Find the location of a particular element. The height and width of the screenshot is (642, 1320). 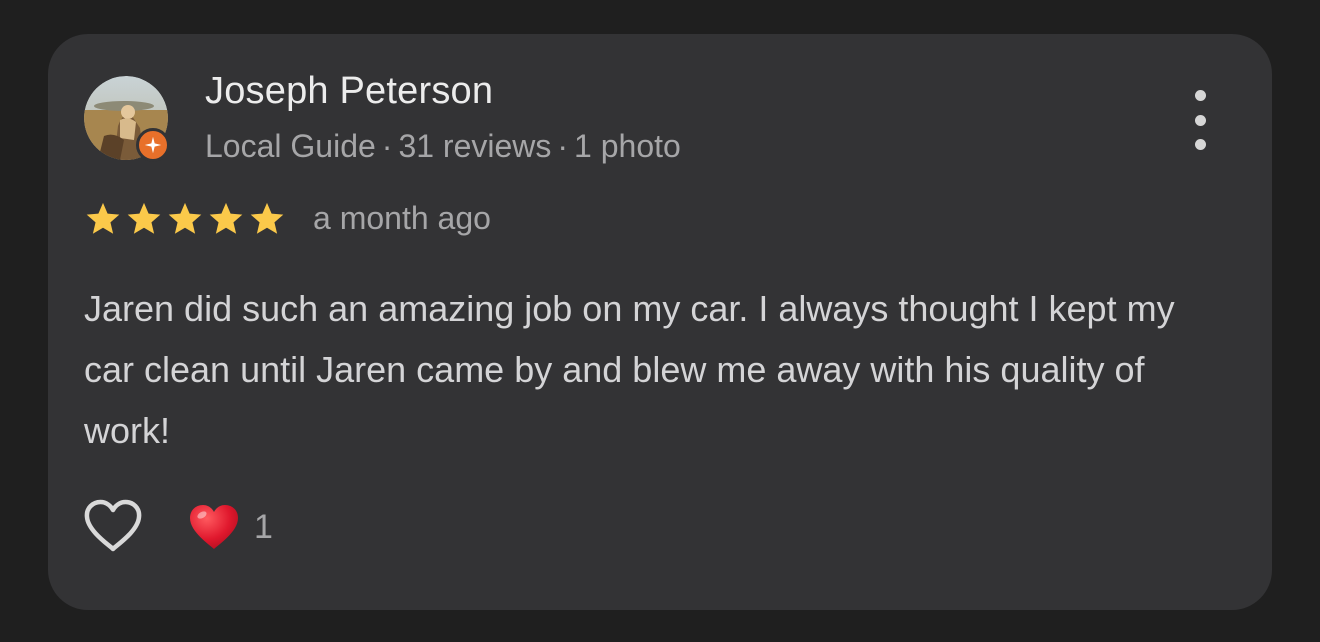

heart-outline-icon is located at coordinates (113, 526).